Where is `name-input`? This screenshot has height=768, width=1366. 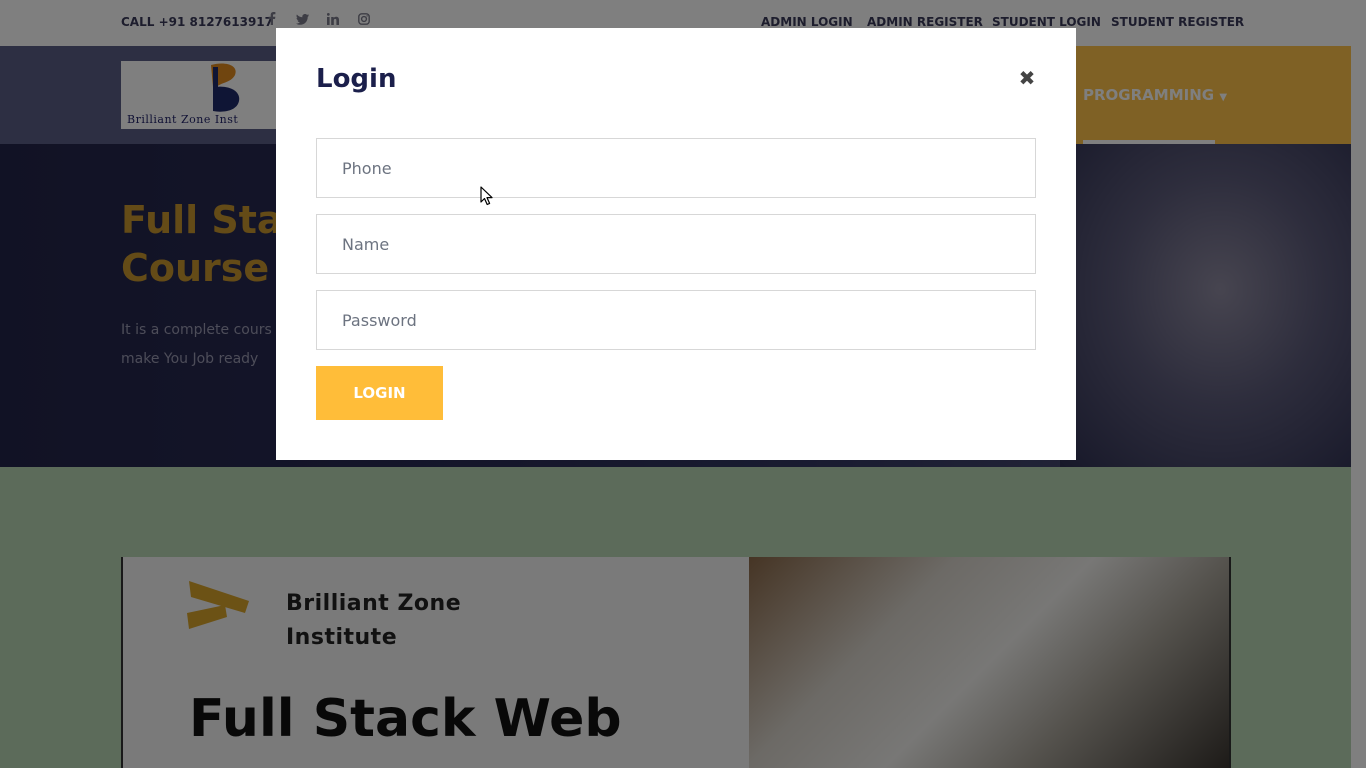
name-input is located at coordinates (676, 244).